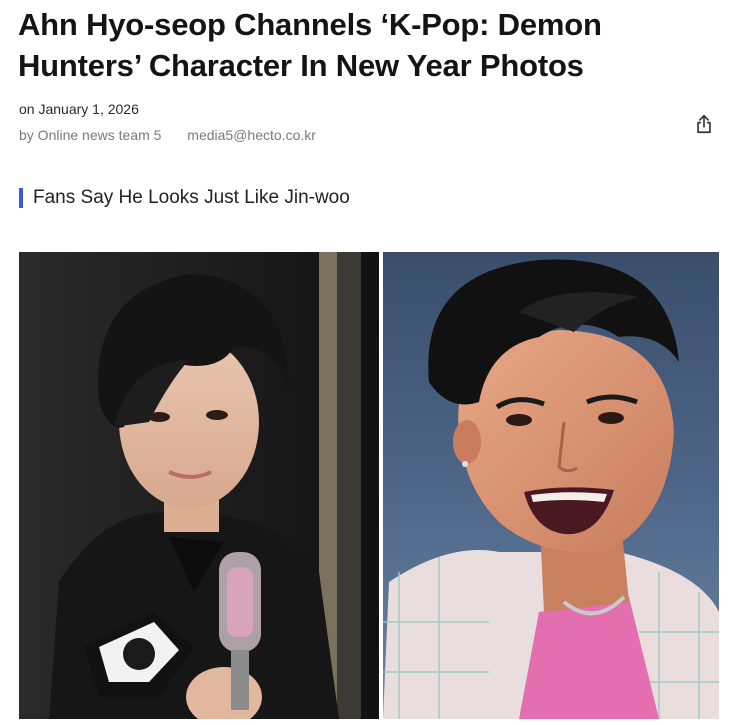 The height and width of the screenshot is (725, 741). What do you see at coordinates (79, 109) in the screenshot?
I see `publish-date: on January 1, 2026` at bounding box center [79, 109].